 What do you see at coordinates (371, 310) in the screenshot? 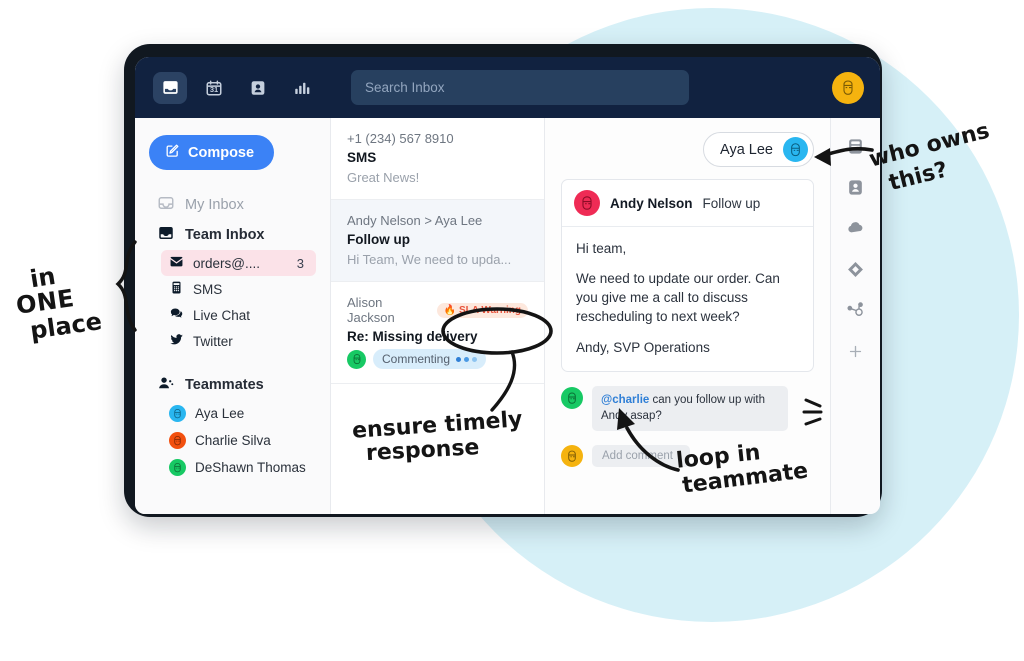
I see `conversation-from: Alison Jackson` at bounding box center [371, 310].